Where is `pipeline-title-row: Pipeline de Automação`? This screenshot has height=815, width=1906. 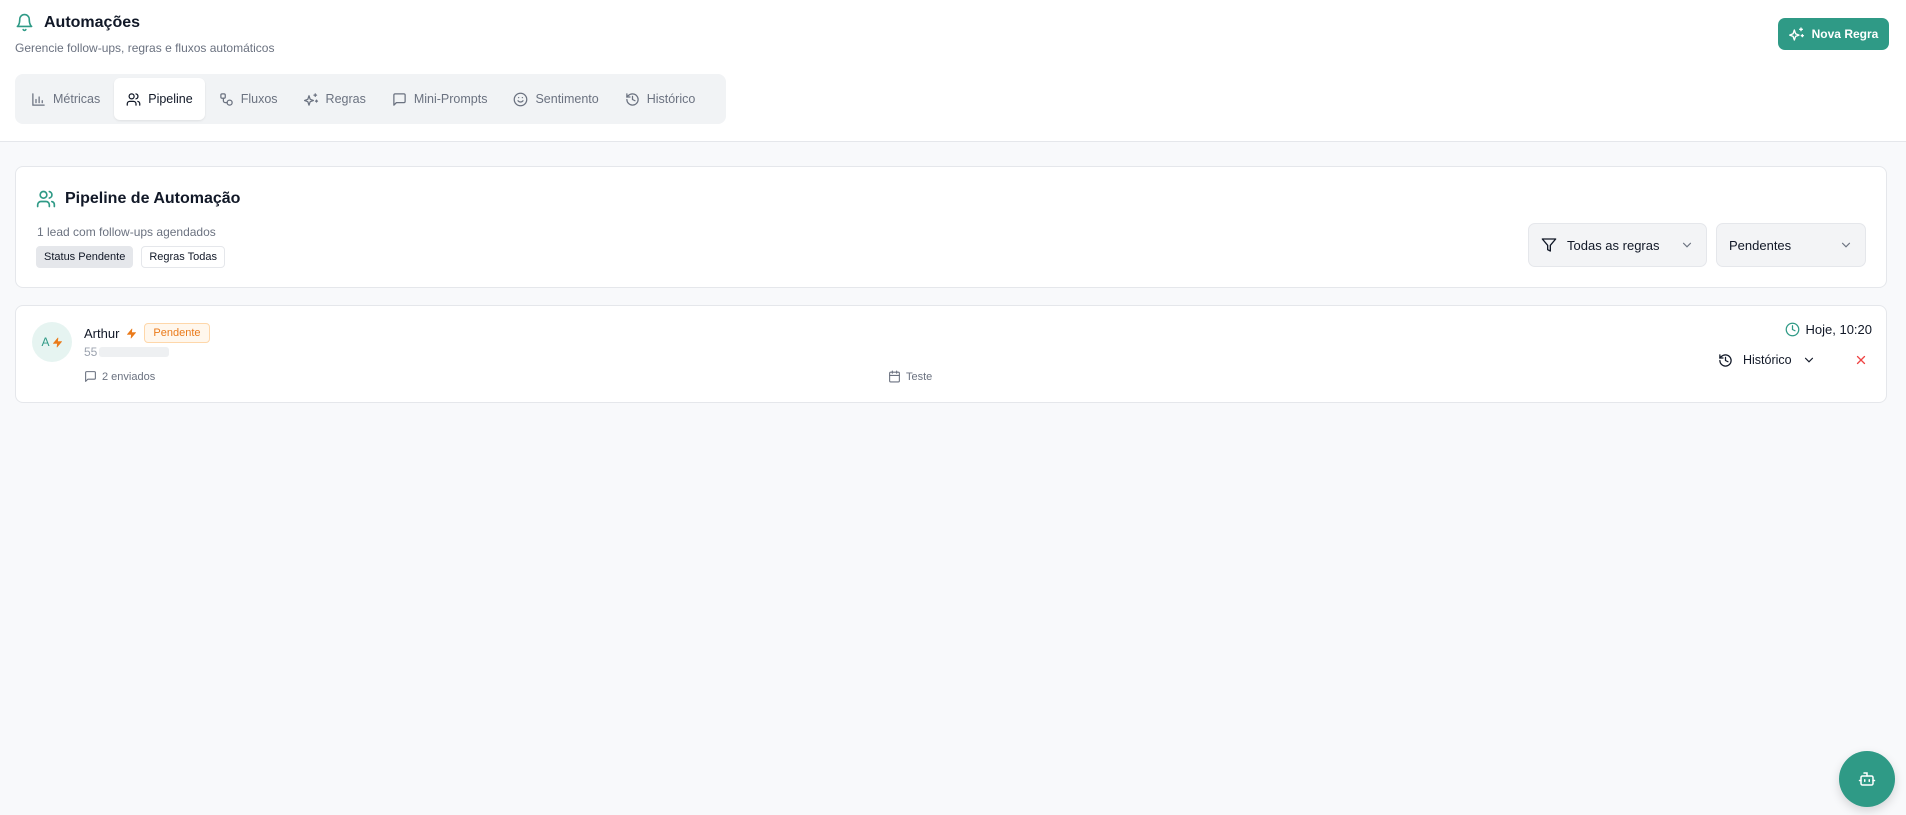
pipeline-title-row: Pipeline de Automação is located at coordinates (138, 199).